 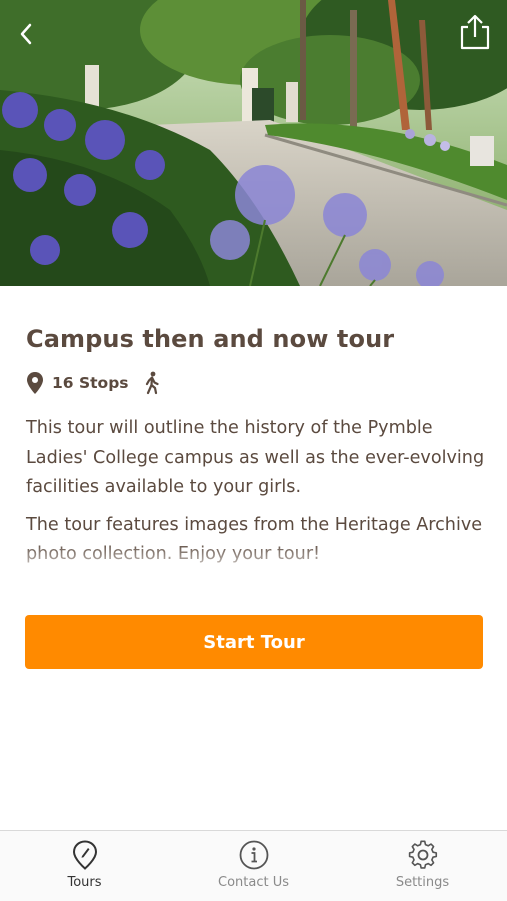 I want to click on info-icon, so click(x=253, y=855).